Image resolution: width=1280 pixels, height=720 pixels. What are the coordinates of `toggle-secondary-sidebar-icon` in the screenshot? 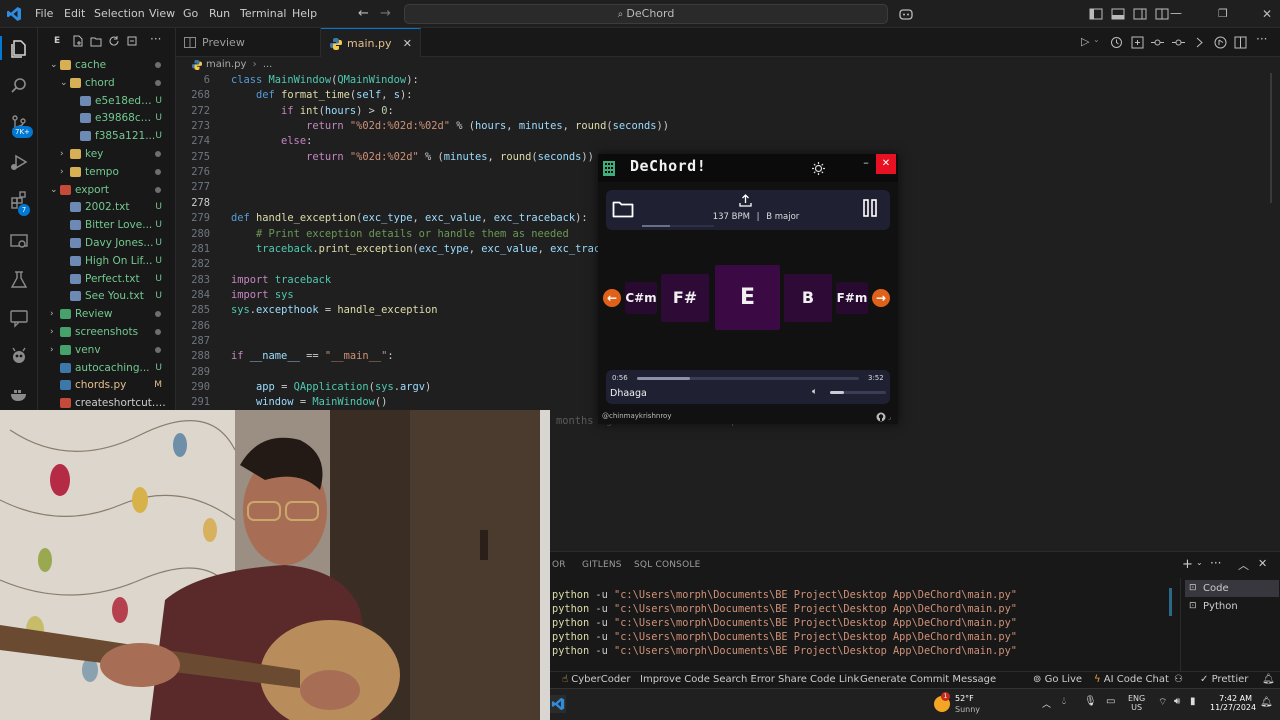 It's located at (1140, 14).